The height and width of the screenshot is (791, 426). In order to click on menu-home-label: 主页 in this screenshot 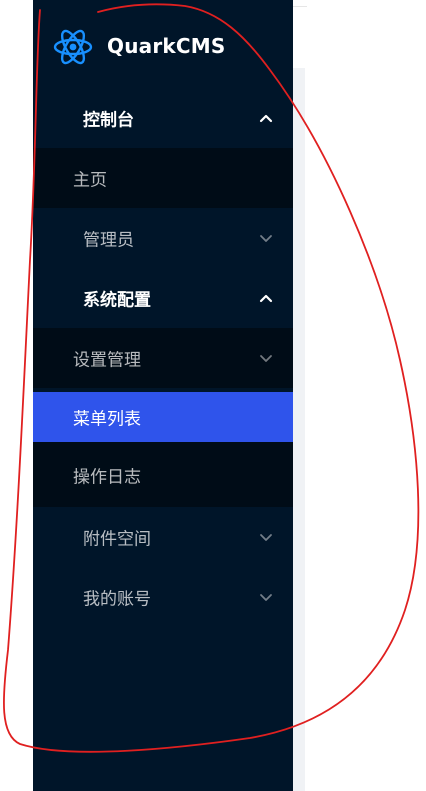, I will do `click(90, 180)`.